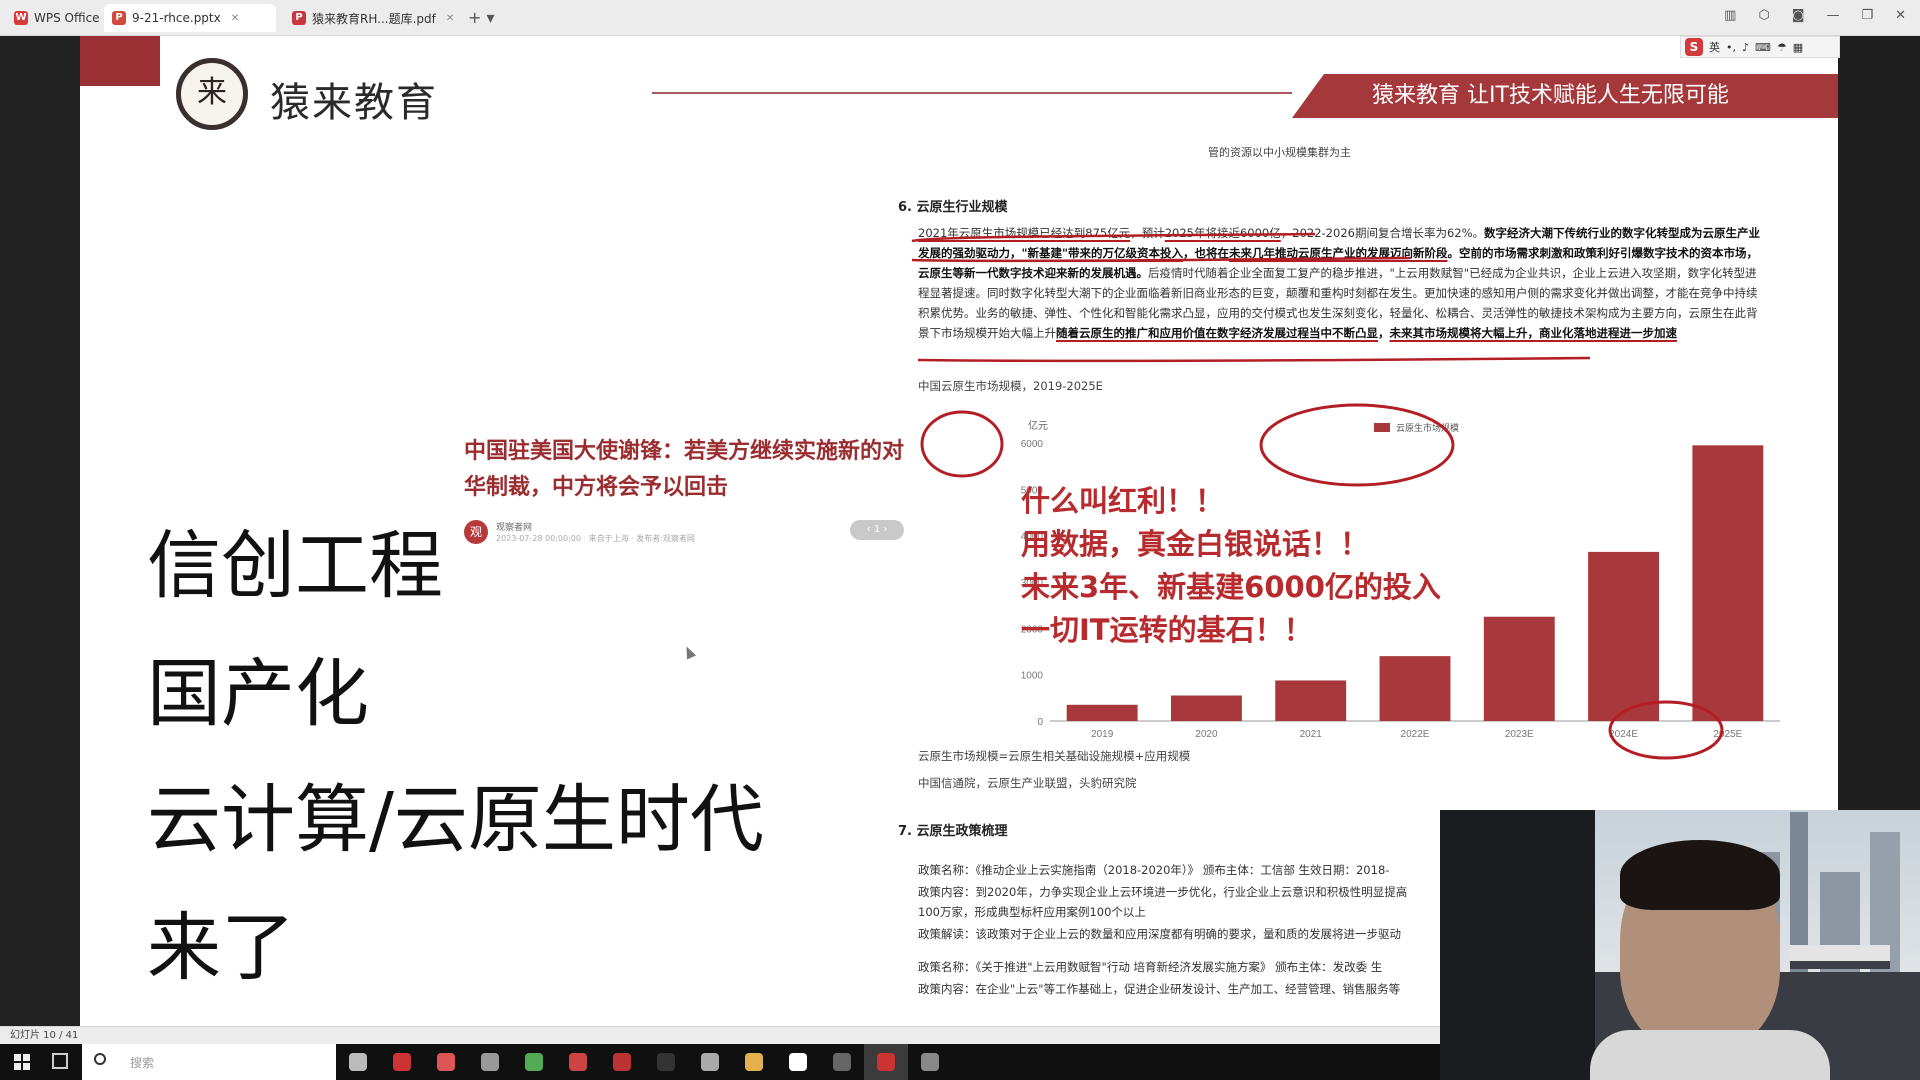 The height and width of the screenshot is (1080, 1920). What do you see at coordinates (1763, 15) in the screenshot?
I see `cube-icon: ⬡` at bounding box center [1763, 15].